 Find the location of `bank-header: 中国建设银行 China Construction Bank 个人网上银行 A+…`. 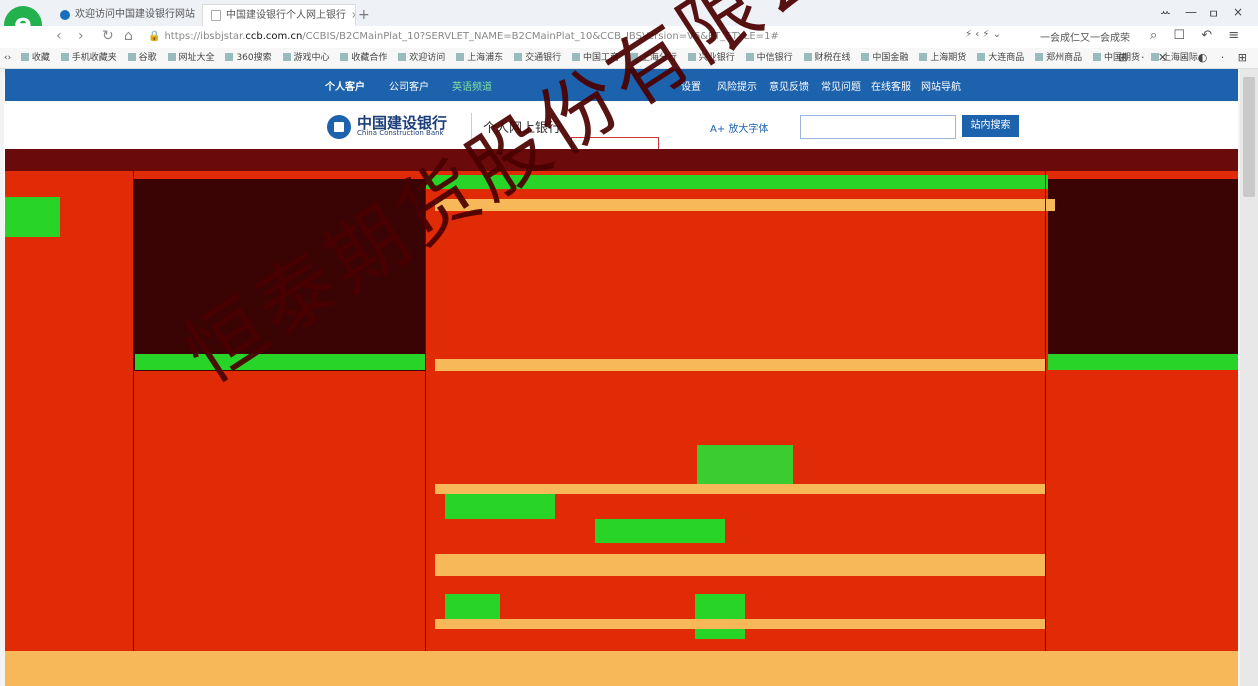

bank-header: 中国建设银行 China Construction Bank 个人网上银行 A+… is located at coordinates (621, 126).